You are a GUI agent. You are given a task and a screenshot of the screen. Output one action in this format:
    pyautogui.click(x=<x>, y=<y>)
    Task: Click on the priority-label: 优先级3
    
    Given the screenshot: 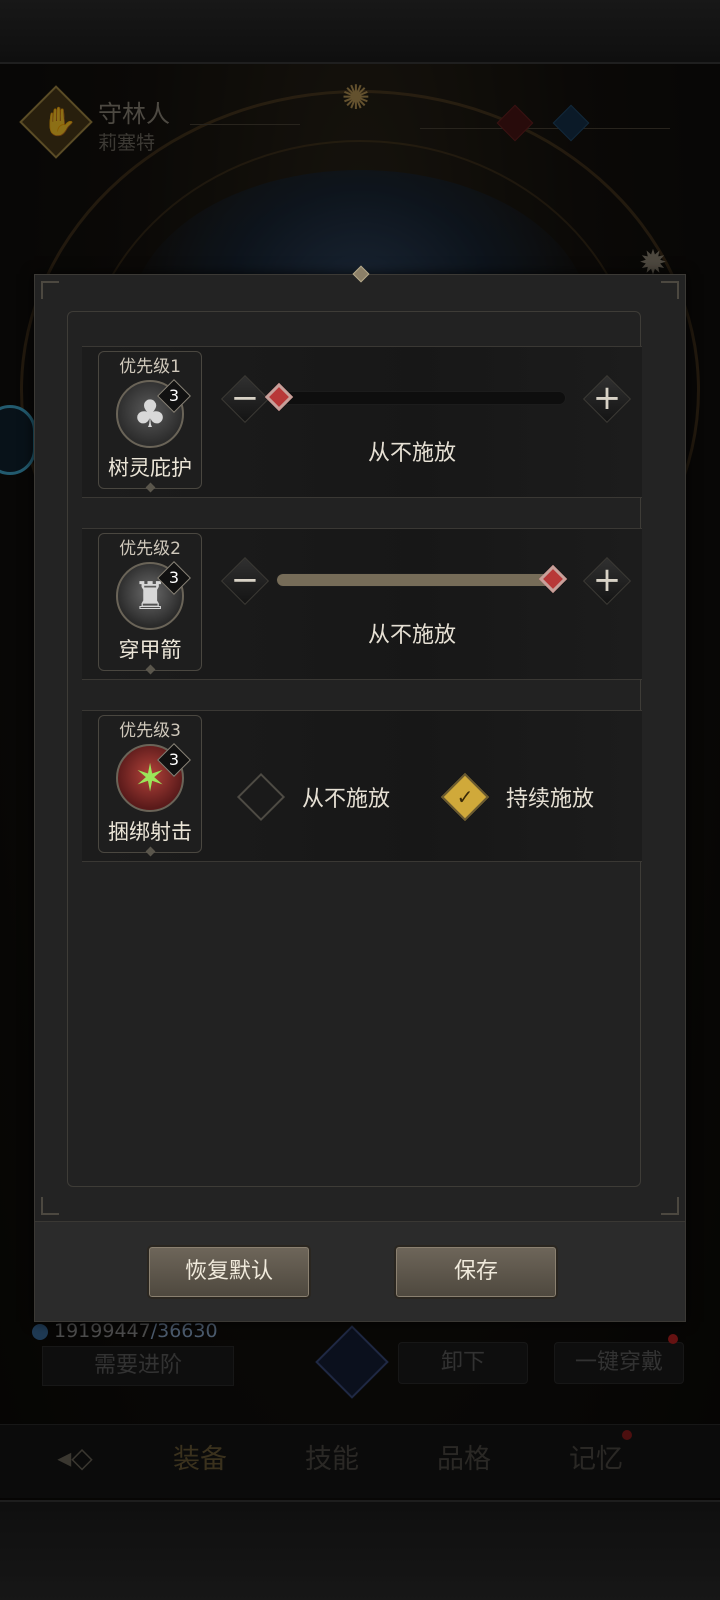 What is the action you would take?
    pyautogui.click(x=150, y=731)
    